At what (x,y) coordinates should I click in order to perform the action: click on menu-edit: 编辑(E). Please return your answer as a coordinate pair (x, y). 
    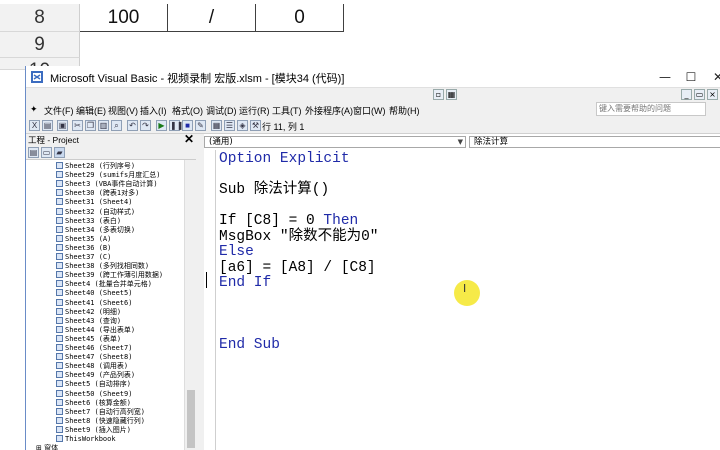
    Looking at the image, I should click on (91, 110).